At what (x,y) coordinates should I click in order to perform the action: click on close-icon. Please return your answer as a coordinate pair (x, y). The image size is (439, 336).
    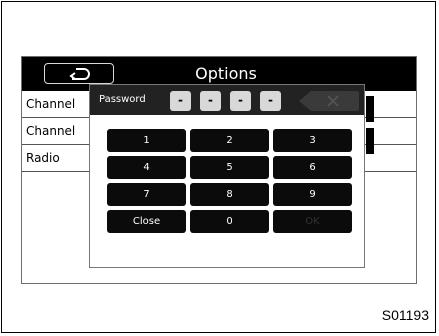
    Looking at the image, I should click on (333, 101).